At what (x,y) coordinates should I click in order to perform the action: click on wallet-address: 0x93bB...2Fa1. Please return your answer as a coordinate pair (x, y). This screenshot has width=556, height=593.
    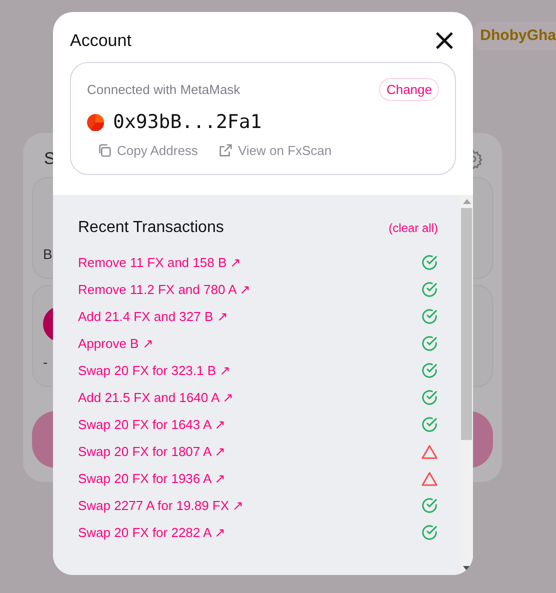
    Looking at the image, I should click on (187, 122).